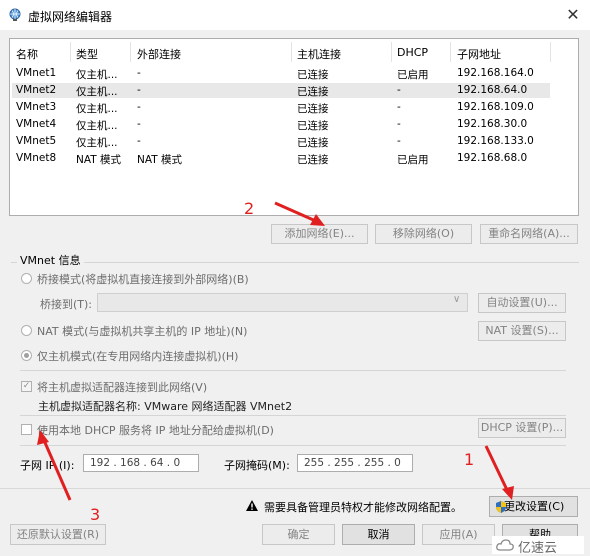 This screenshot has width=590, height=556. Describe the element at coordinates (26, 386) in the screenshot. I see `connect-adapter-checkbox: ✓` at that location.